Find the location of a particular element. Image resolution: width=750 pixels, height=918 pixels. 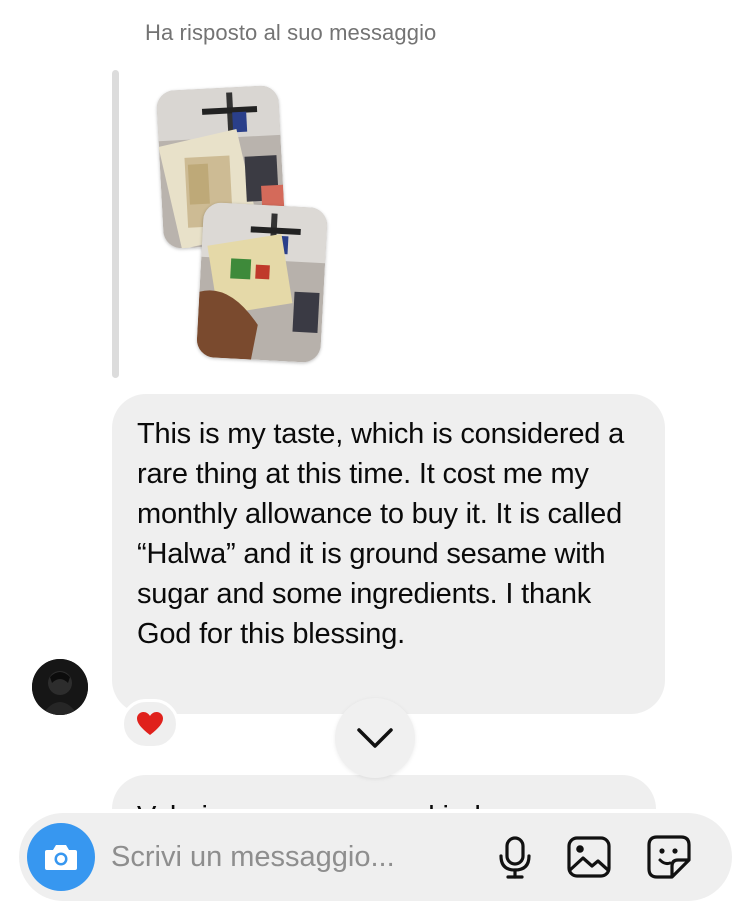

sticker-button is located at coordinates (669, 857).